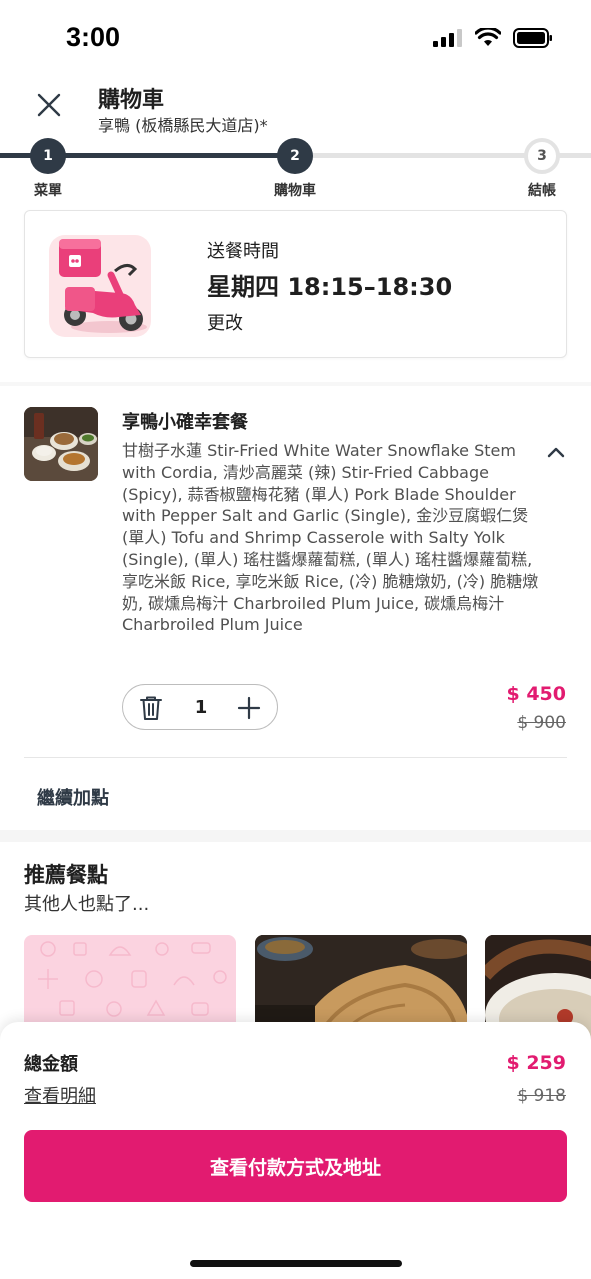  I want to click on step-3-label: 結帳, so click(542, 191).